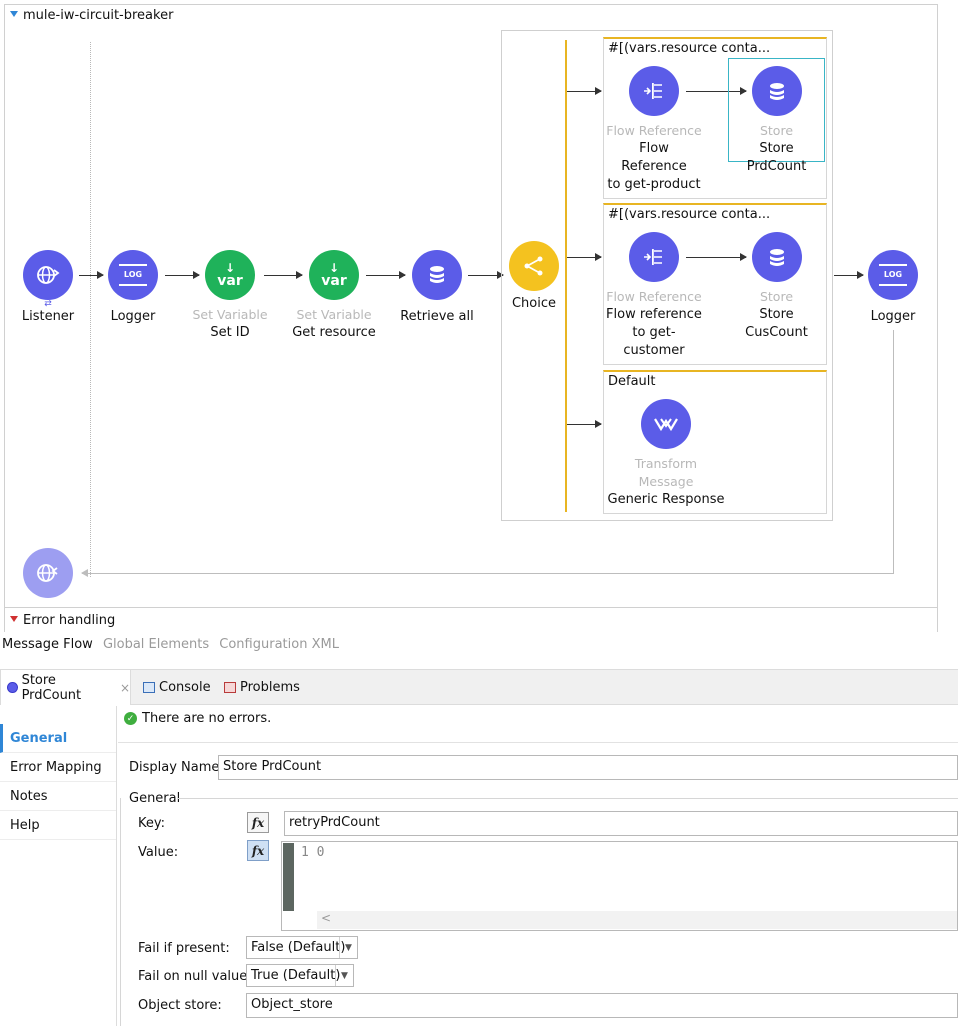  I want to click on flow-ref-label: to get-, so click(654, 332).